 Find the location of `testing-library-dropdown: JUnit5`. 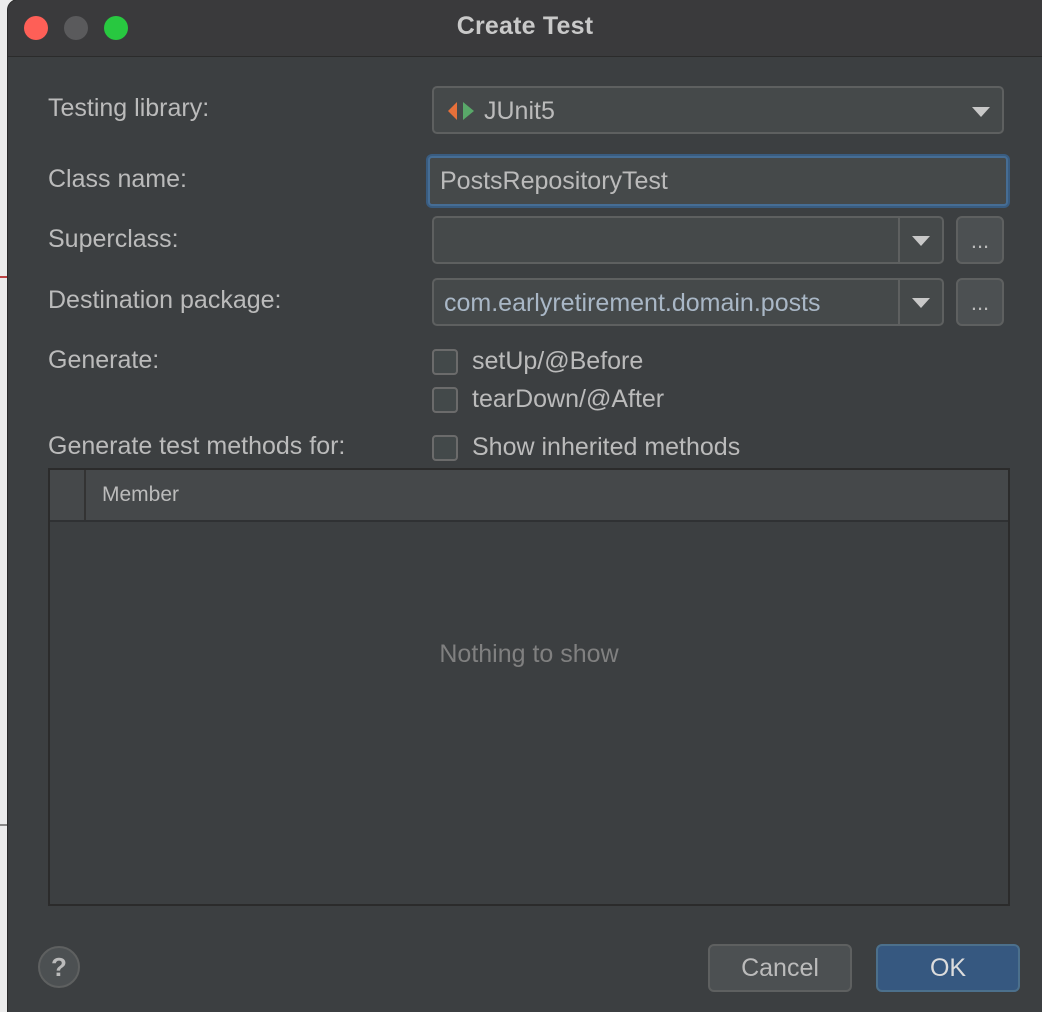

testing-library-dropdown: JUnit5 is located at coordinates (718, 110).